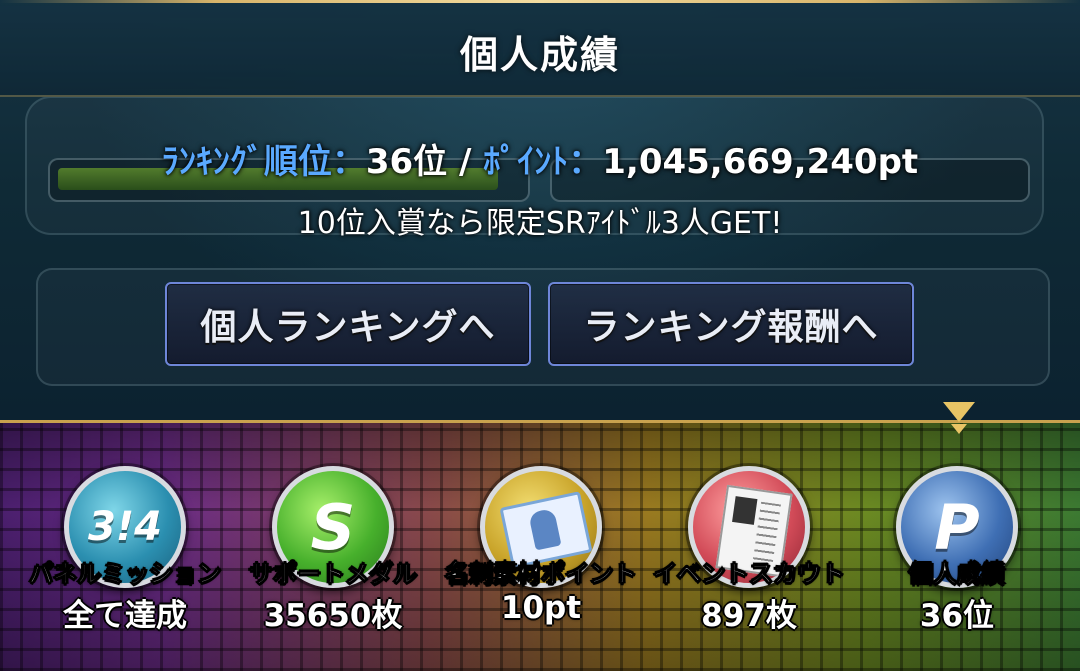 This screenshot has height=671, width=1080. Describe the element at coordinates (333, 616) in the screenshot. I see `menu-item-value: 35650枚` at that location.